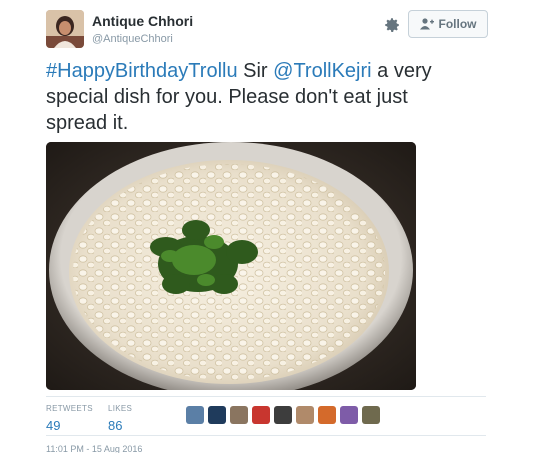 This screenshot has height=453, width=550. I want to click on tweet-stats: RETWEETS 49 LIKES 86, so click(266, 416).